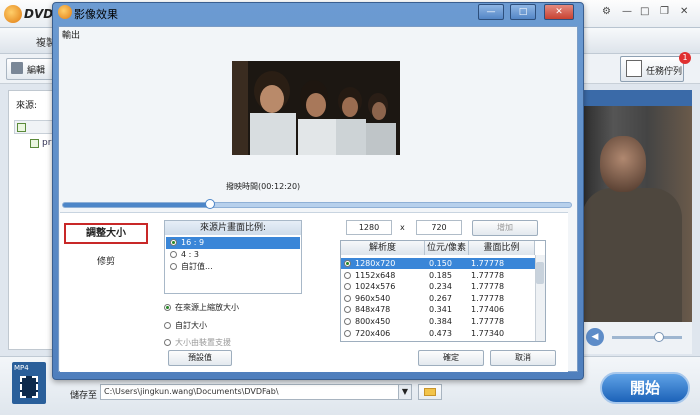 Image resolution: width=700 pixels, height=415 pixels. Describe the element at coordinates (404, 392) in the screenshot. I see `chevron-down-icon: ▼` at that location.